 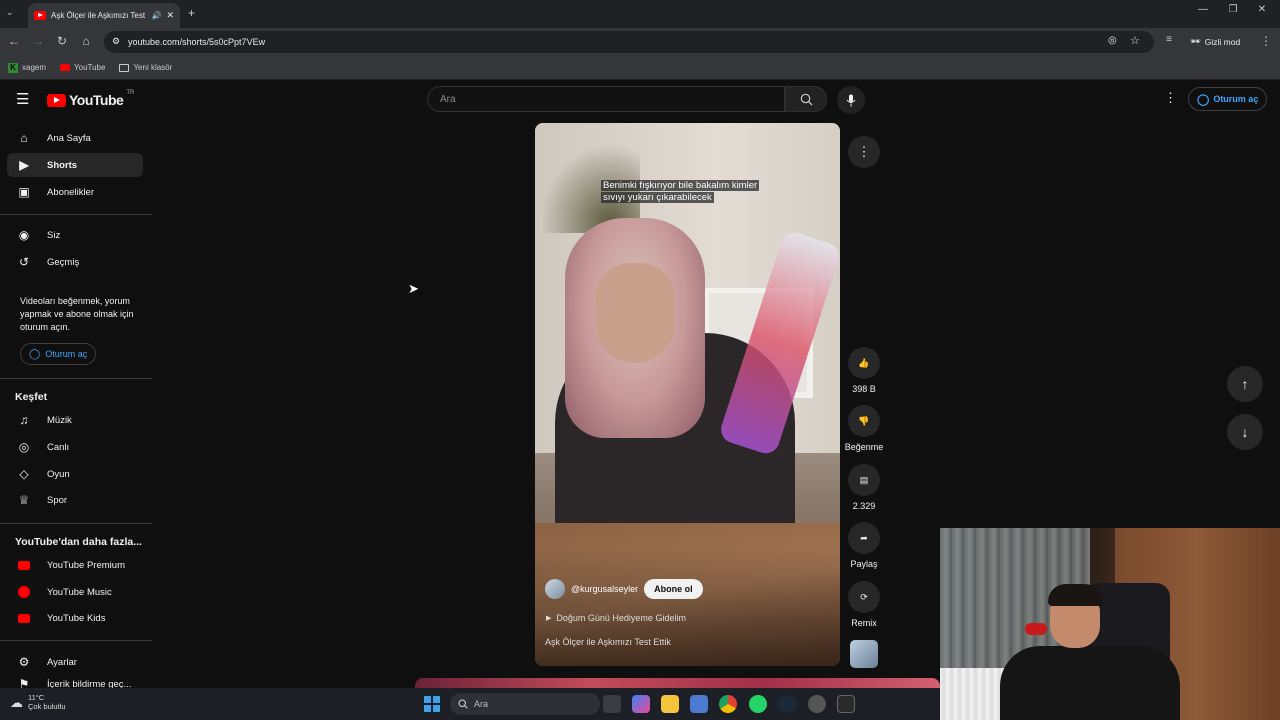 What do you see at coordinates (1233, 9) in the screenshot?
I see `restore-icon: ❐` at bounding box center [1233, 9].